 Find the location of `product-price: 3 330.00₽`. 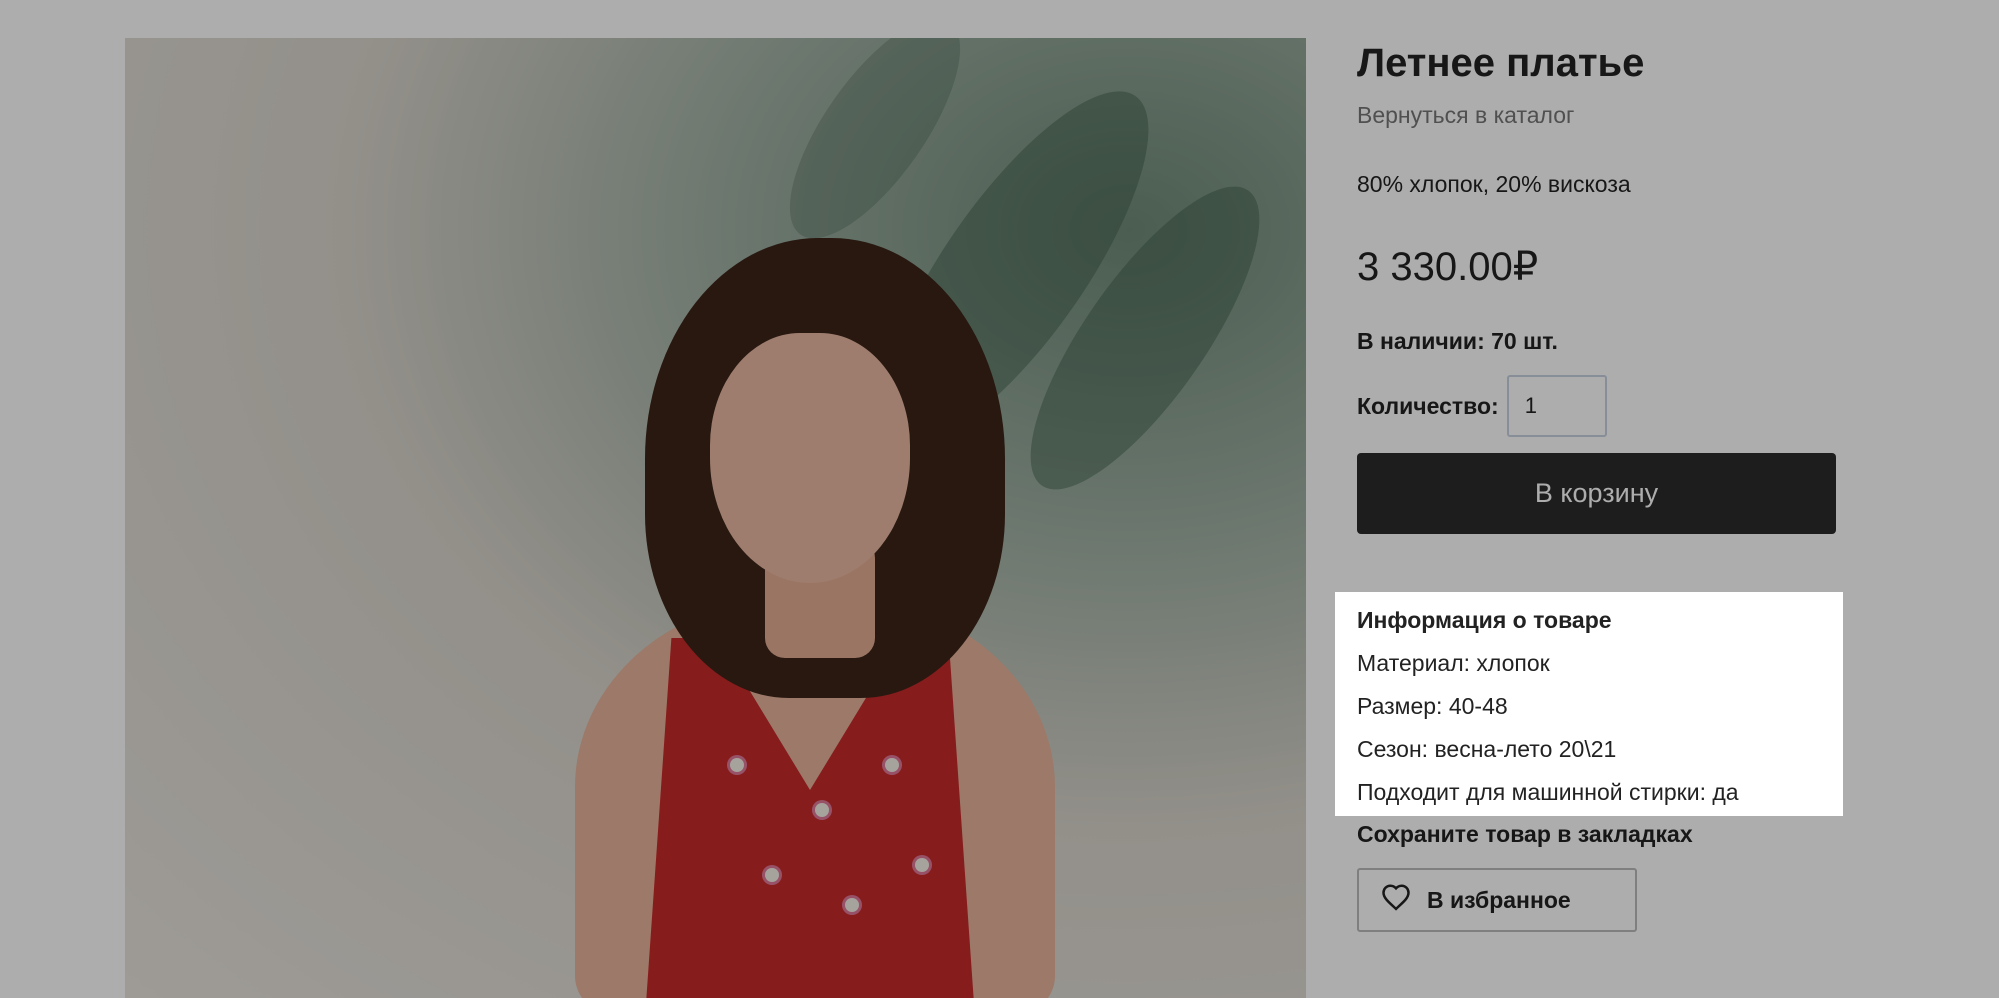

product-price: 3 330.00₽ is located at coordinates (1448, 267).